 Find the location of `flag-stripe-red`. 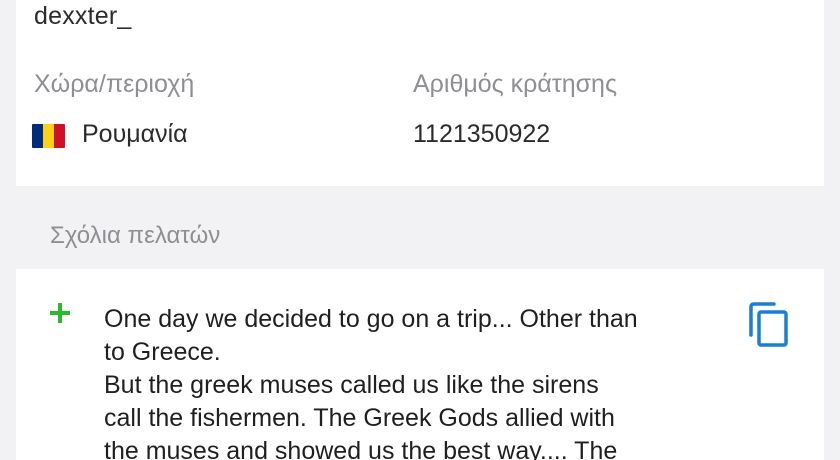

flag-stripe-red is located at coordinates (59, 136).